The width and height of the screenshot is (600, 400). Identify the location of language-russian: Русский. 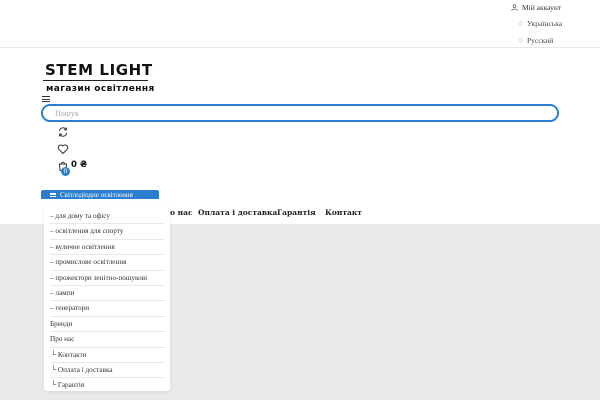
(535, 40).